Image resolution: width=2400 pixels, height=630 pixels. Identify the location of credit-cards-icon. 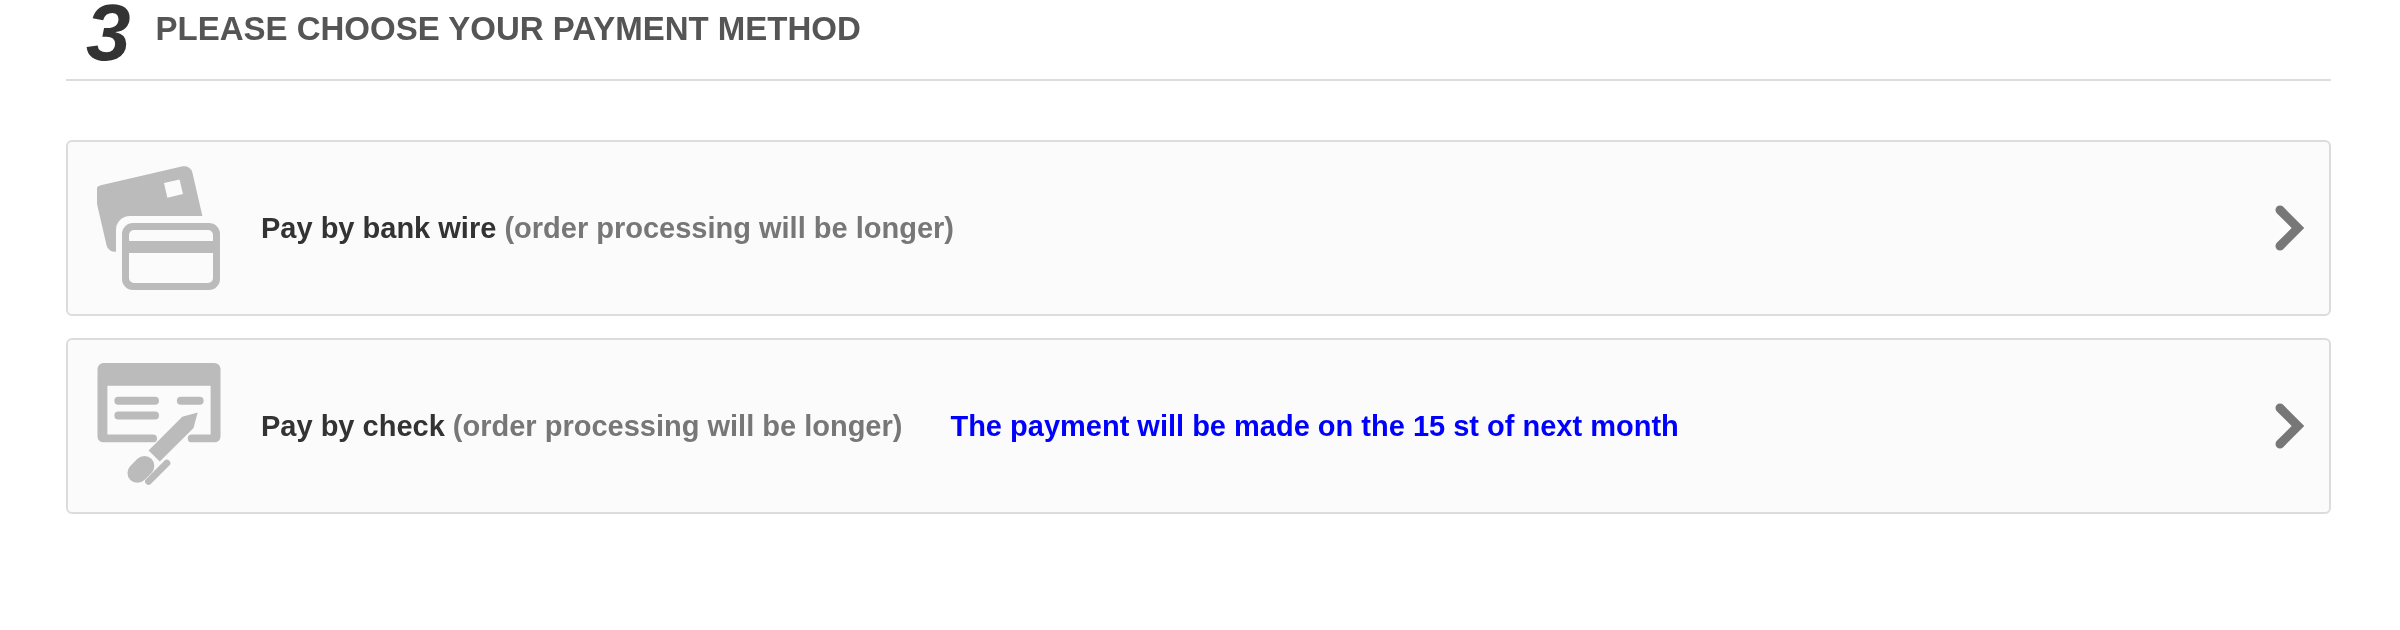
(159, 228).